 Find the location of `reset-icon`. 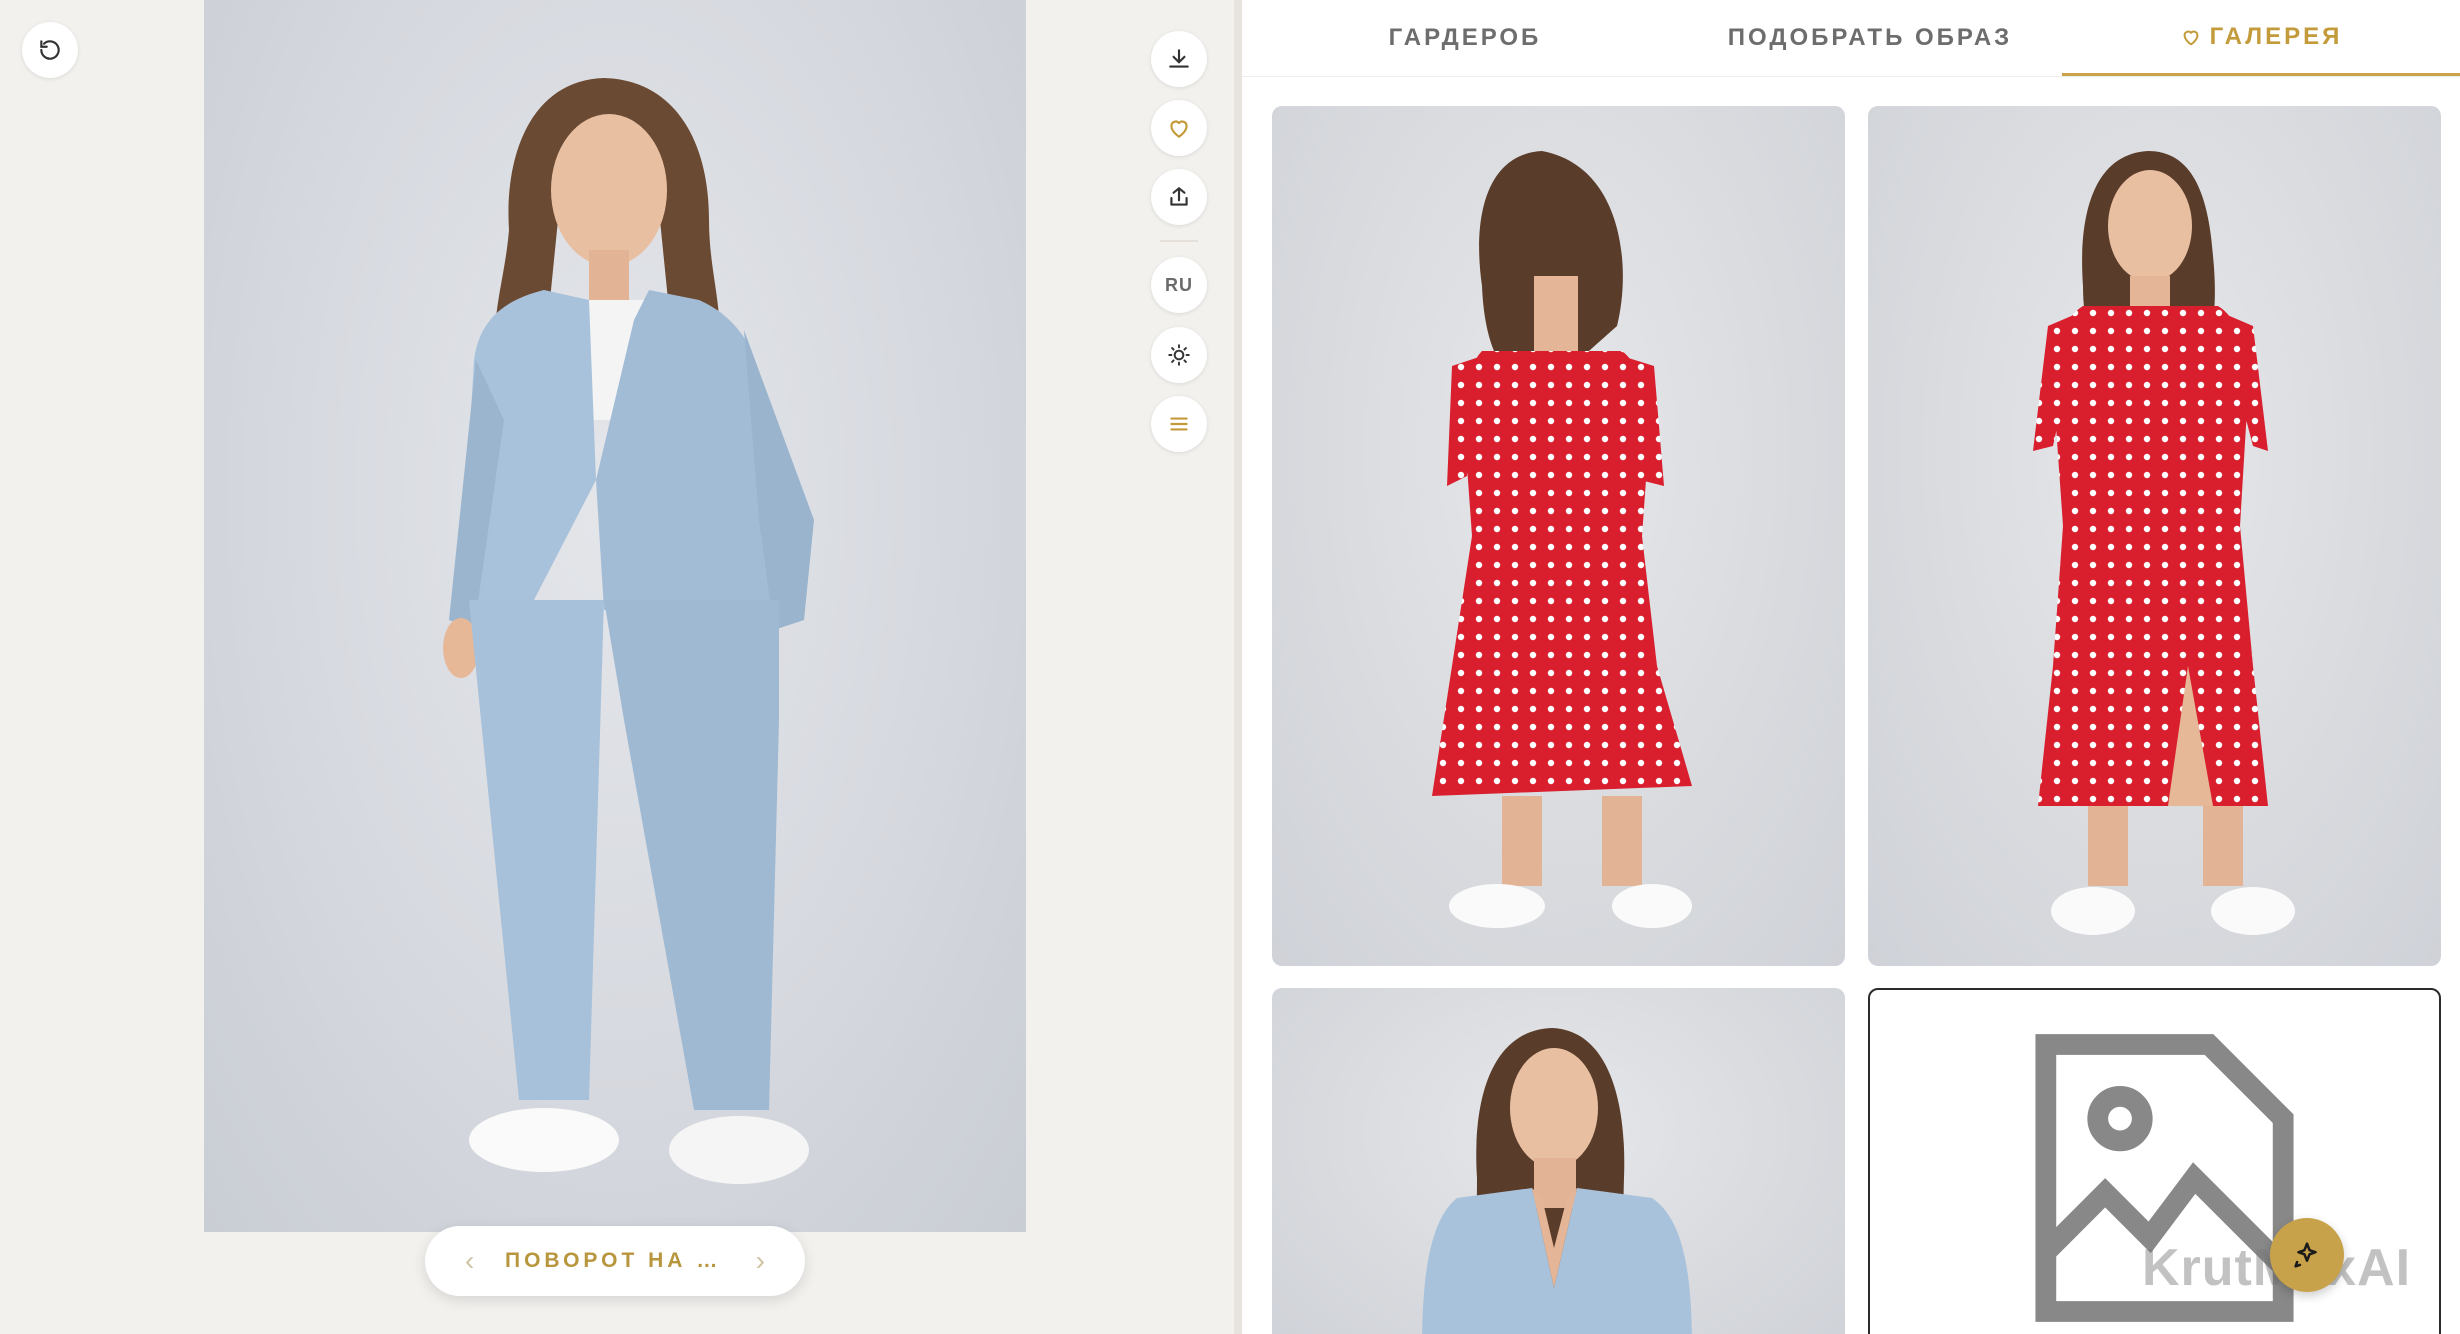

reset-icon is located at coordinates (50, 50).